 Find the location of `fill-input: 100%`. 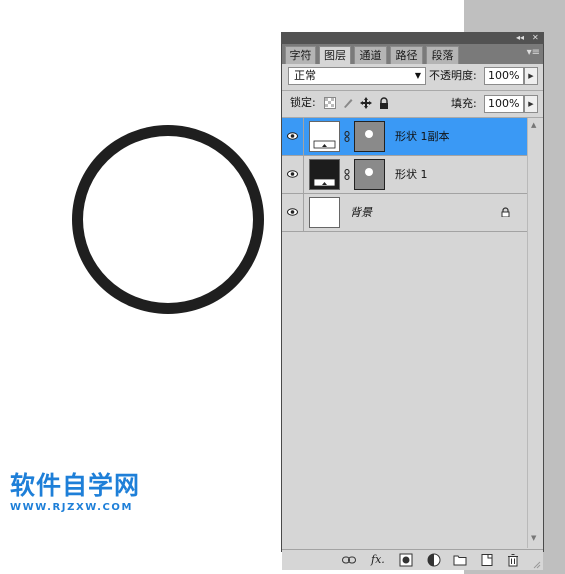

fill-input: 100% is located at coordinates (504, 104).